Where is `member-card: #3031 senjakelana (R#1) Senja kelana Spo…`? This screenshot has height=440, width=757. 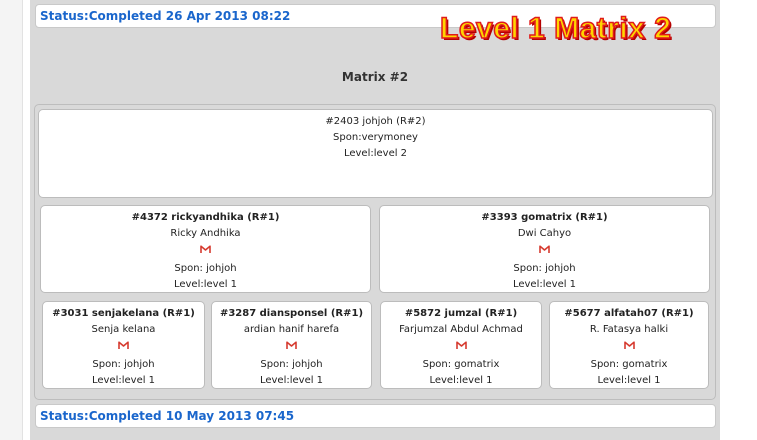
member-card: #3031 senjakelana (R#1) Senja kelana Spo… is located at coordinates (123, 345).